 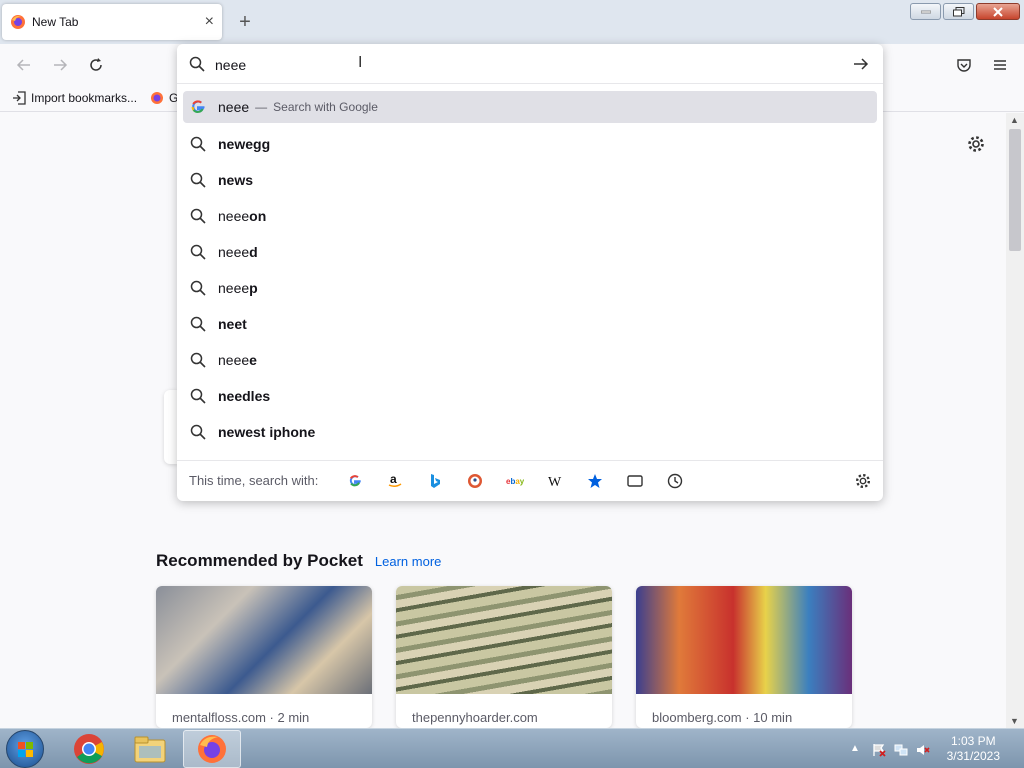 I want to click on action-center-icon, so click(x=879, y=750).